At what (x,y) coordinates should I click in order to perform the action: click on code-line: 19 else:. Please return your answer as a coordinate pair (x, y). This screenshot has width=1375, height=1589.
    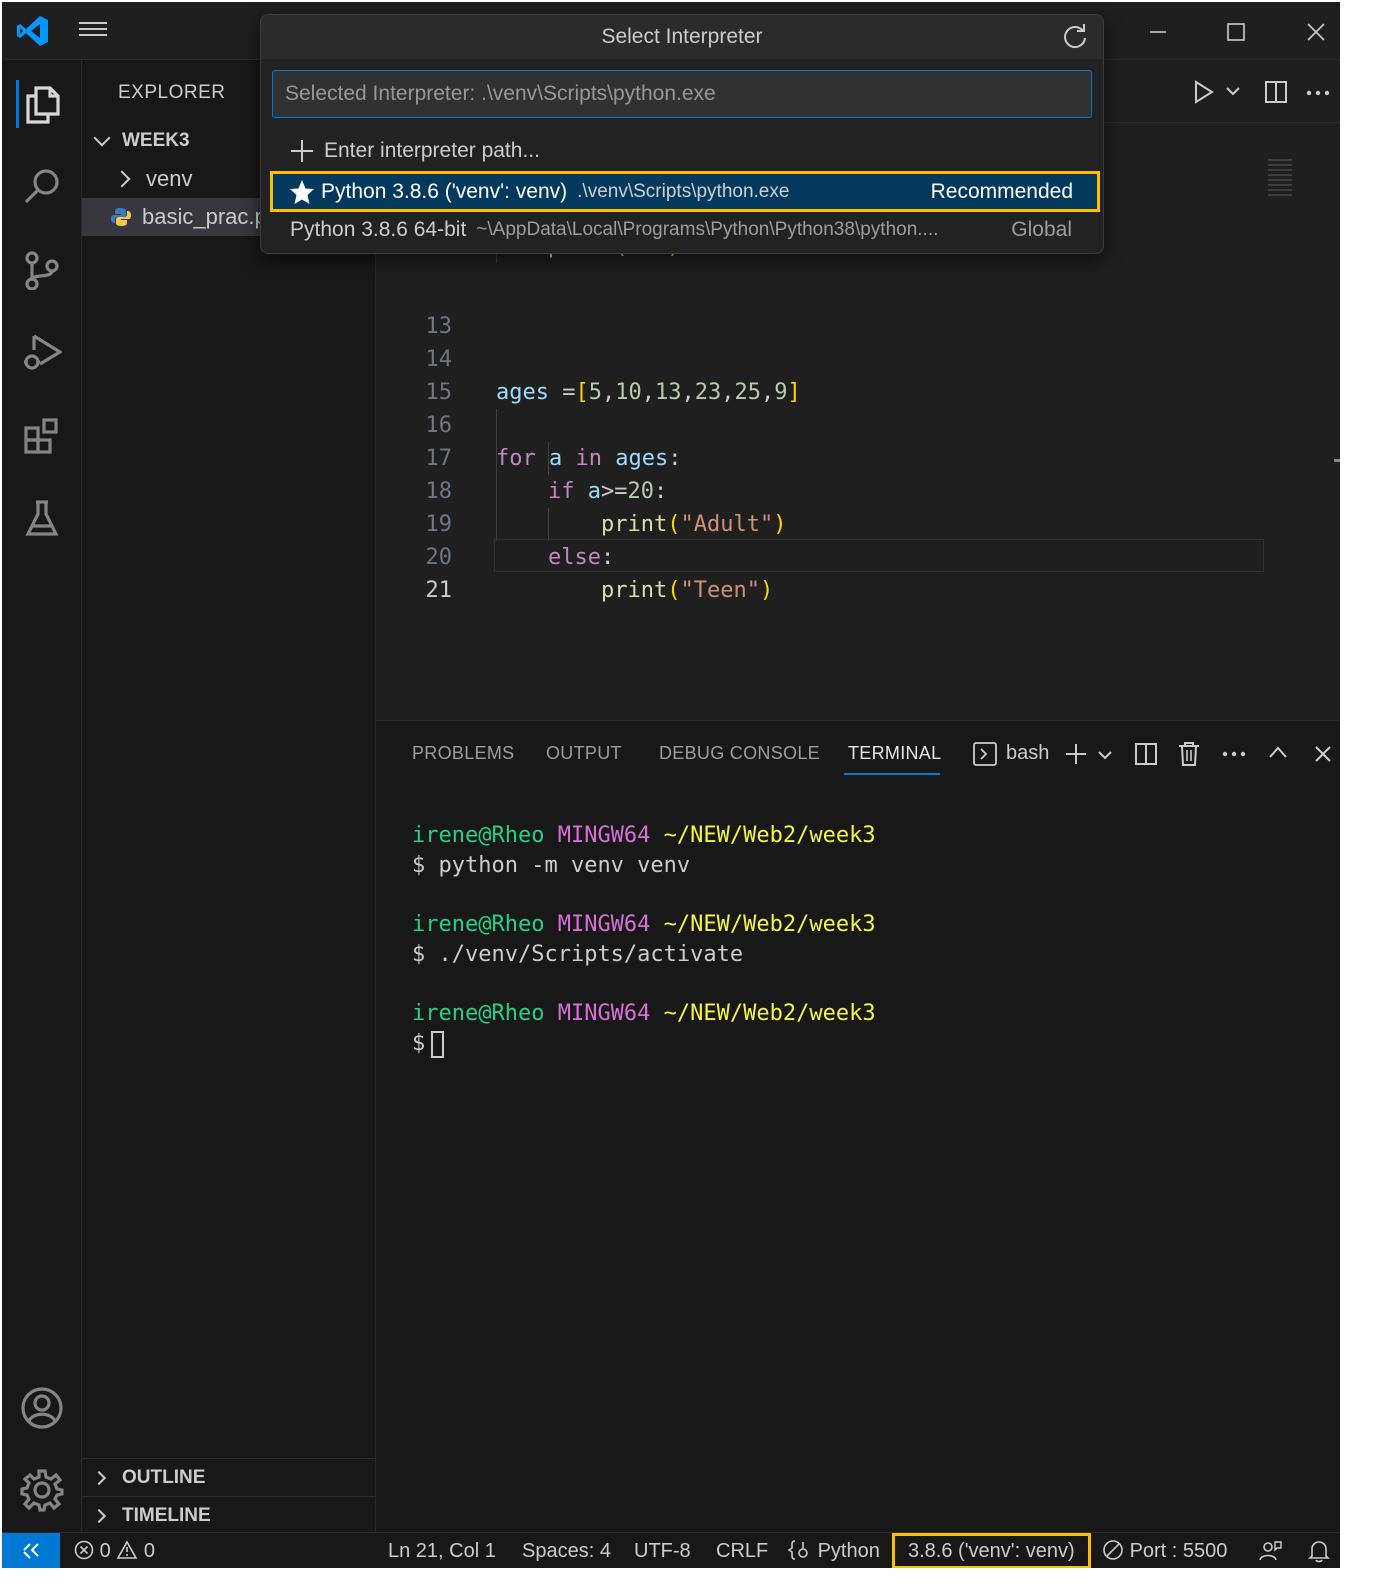
    Looking at the image, I should click on (826, 522).